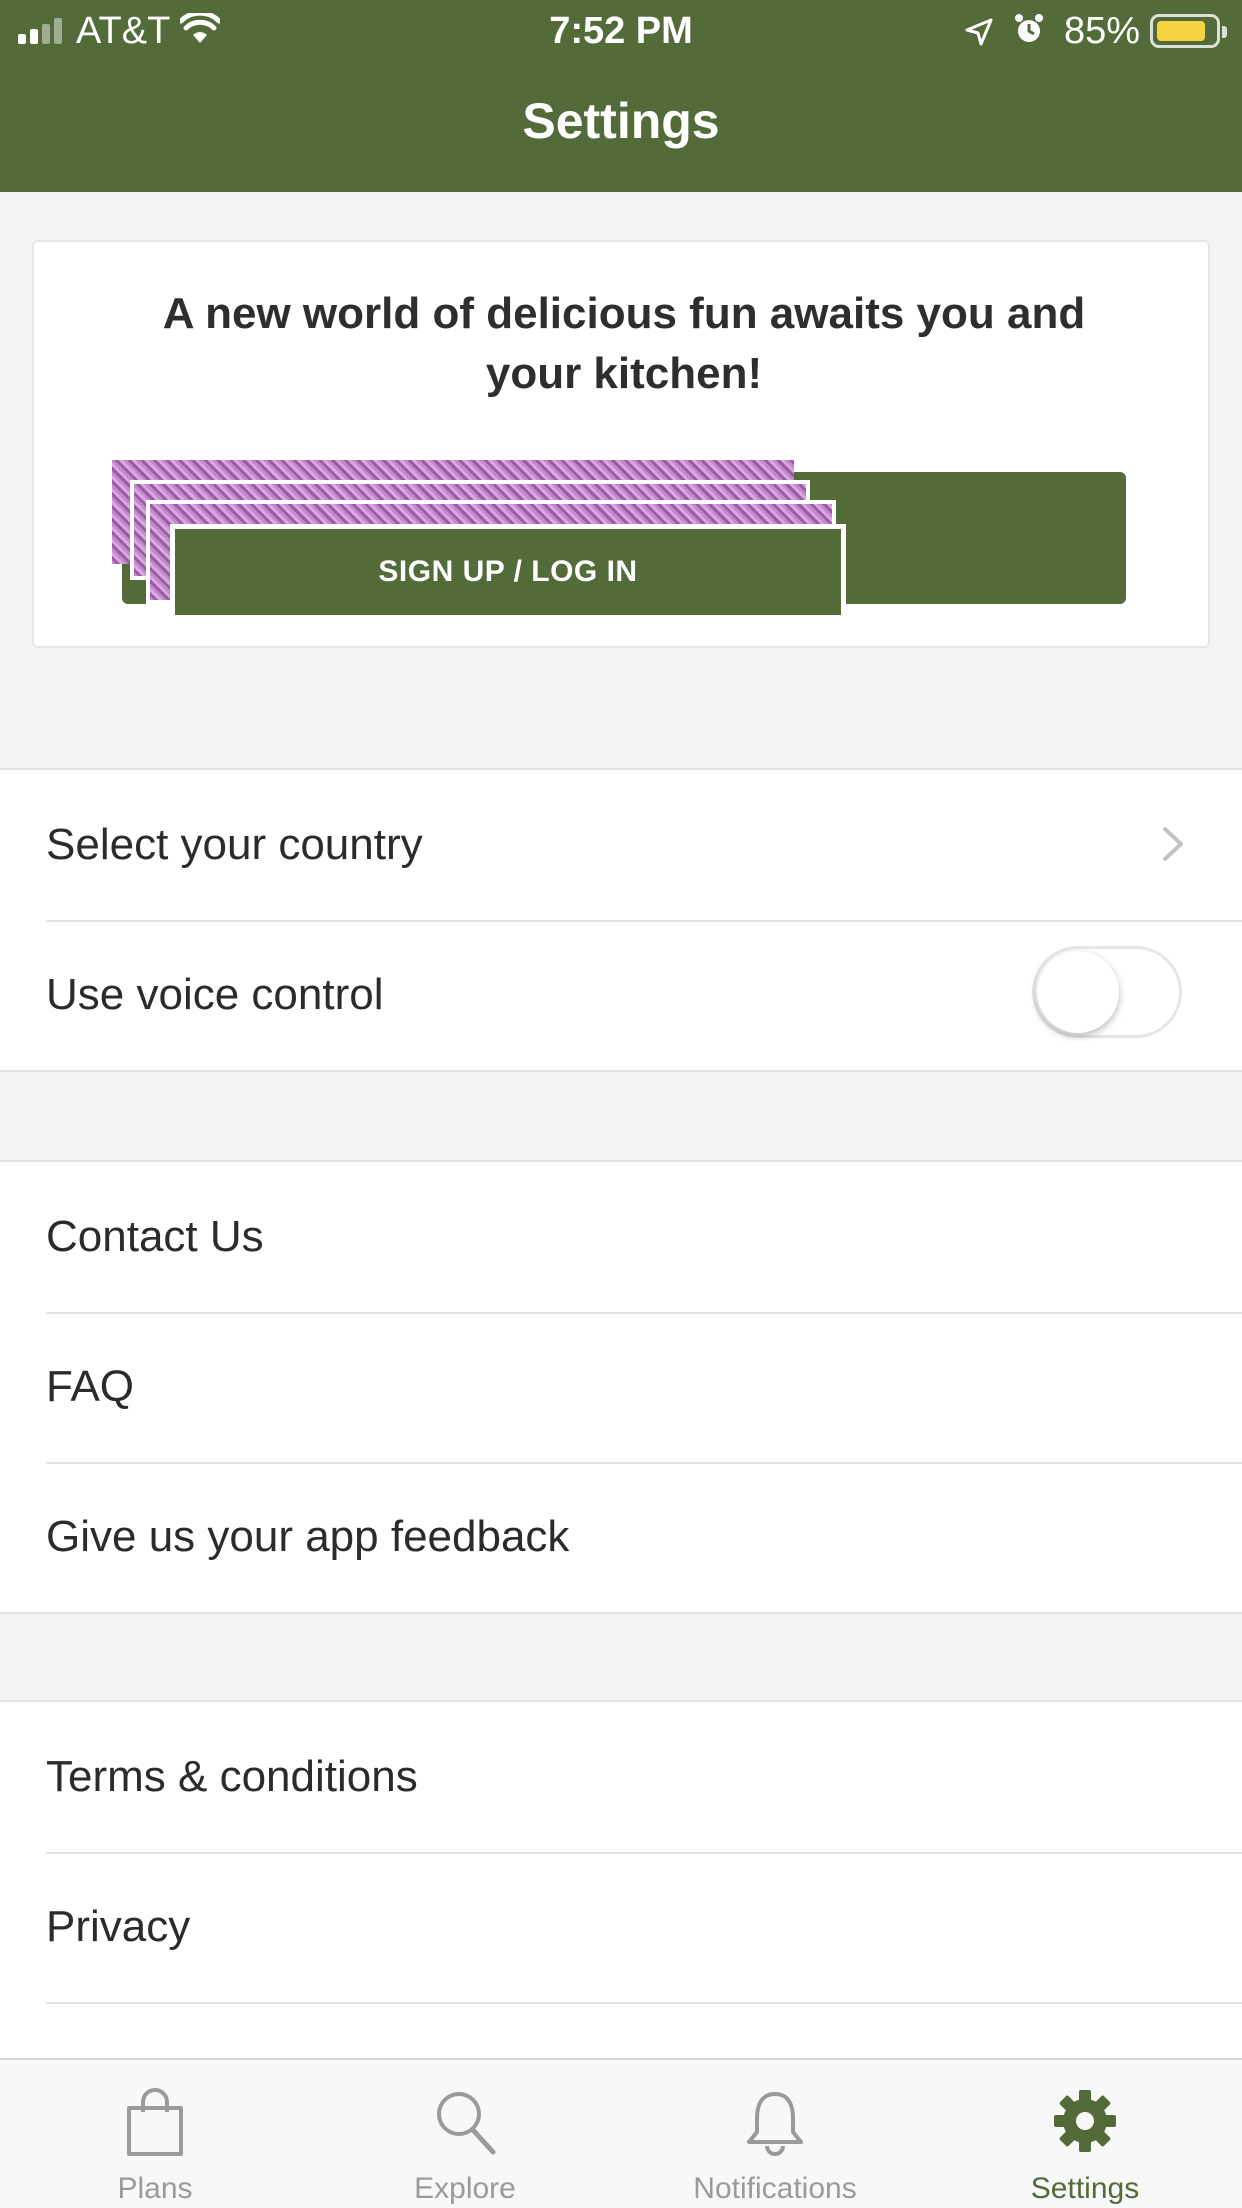 This screenshot has width=1242, height=2208. What do you see at coordinates (775, 2188) in the screenshot?
I see `tab-label-notifications: Notifications` at bounding box center [775, 2188].